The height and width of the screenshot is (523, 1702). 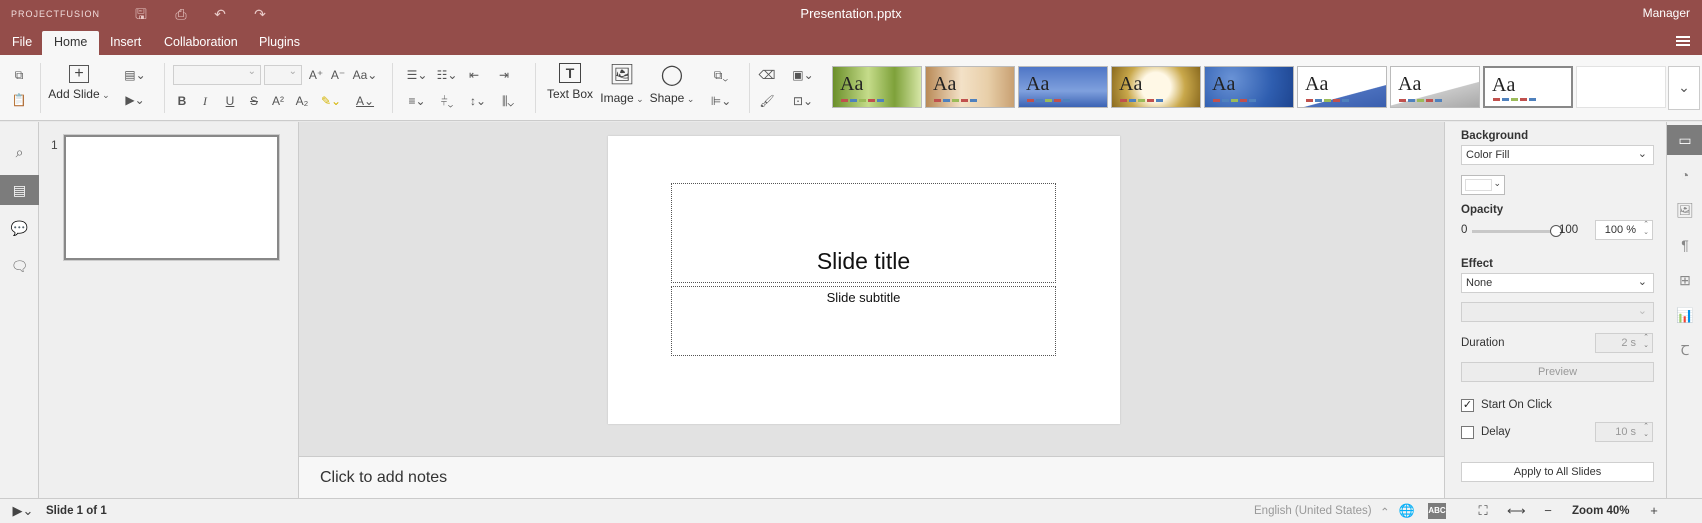 I want to click on color-swatch, so click(x=1478, y=185).